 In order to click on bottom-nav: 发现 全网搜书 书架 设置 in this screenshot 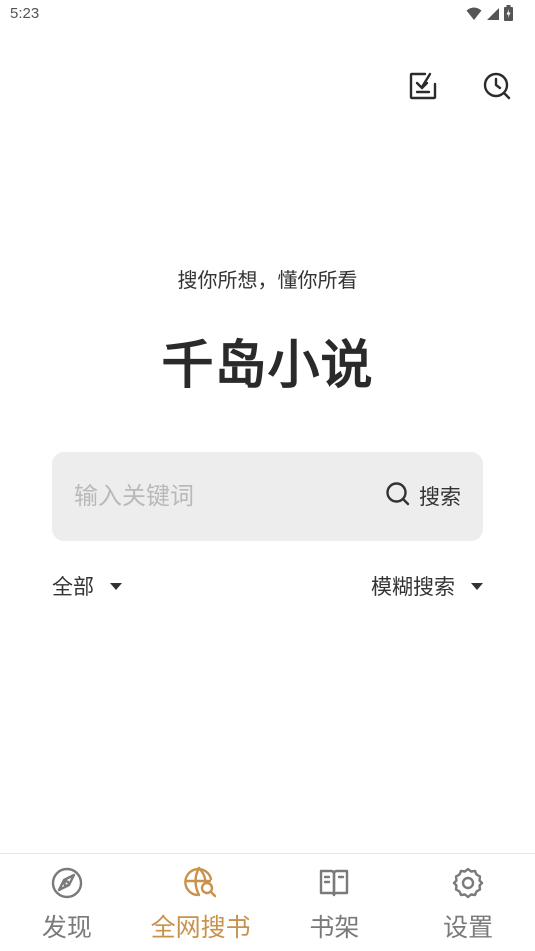, I will do `click(267, 902)`.